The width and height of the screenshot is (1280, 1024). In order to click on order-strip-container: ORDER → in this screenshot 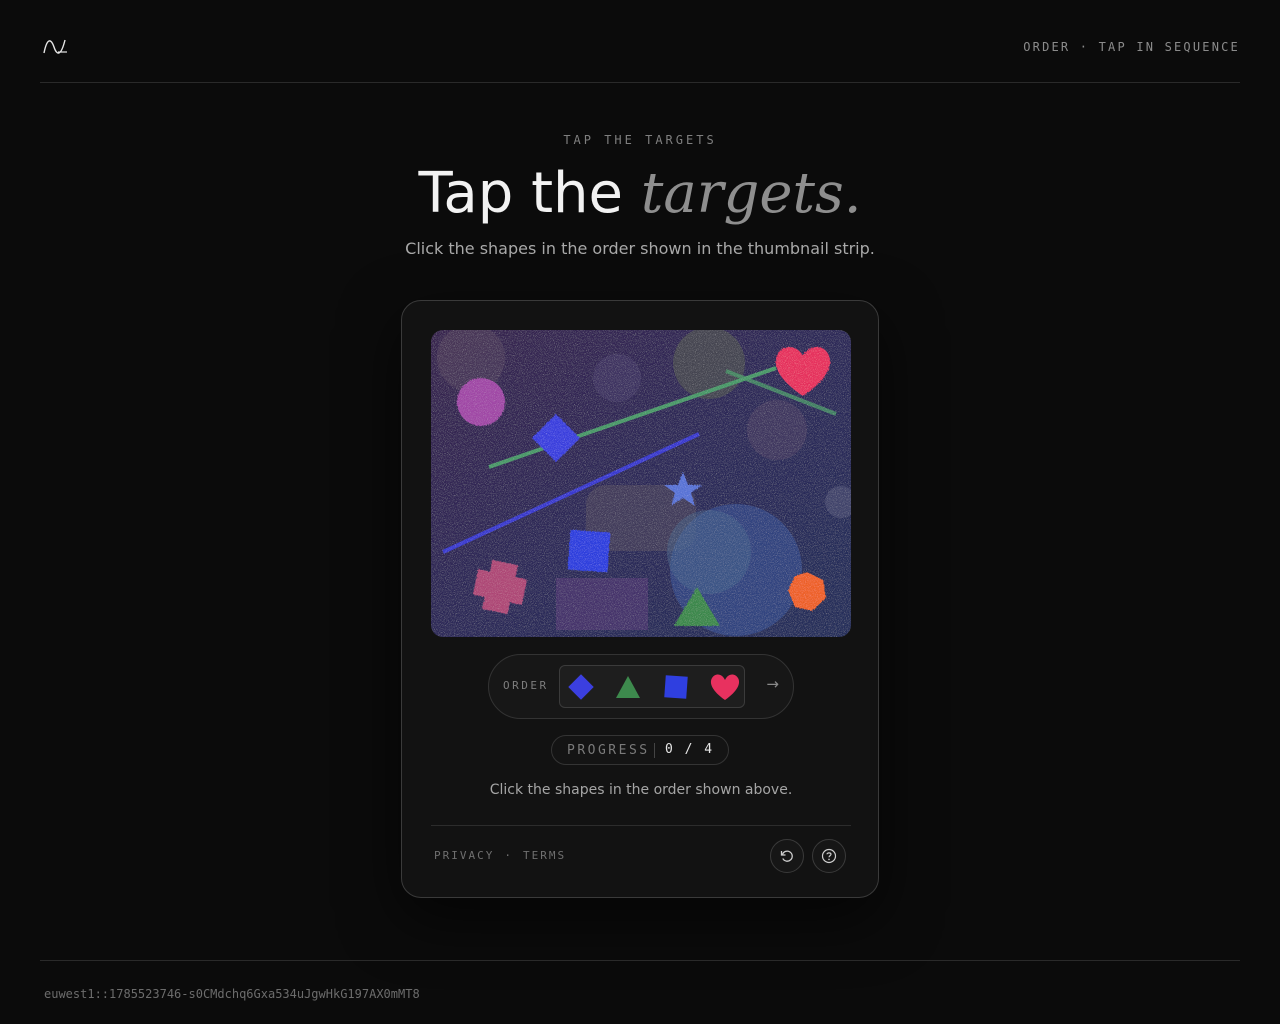, I will do `click(641, 686)`.